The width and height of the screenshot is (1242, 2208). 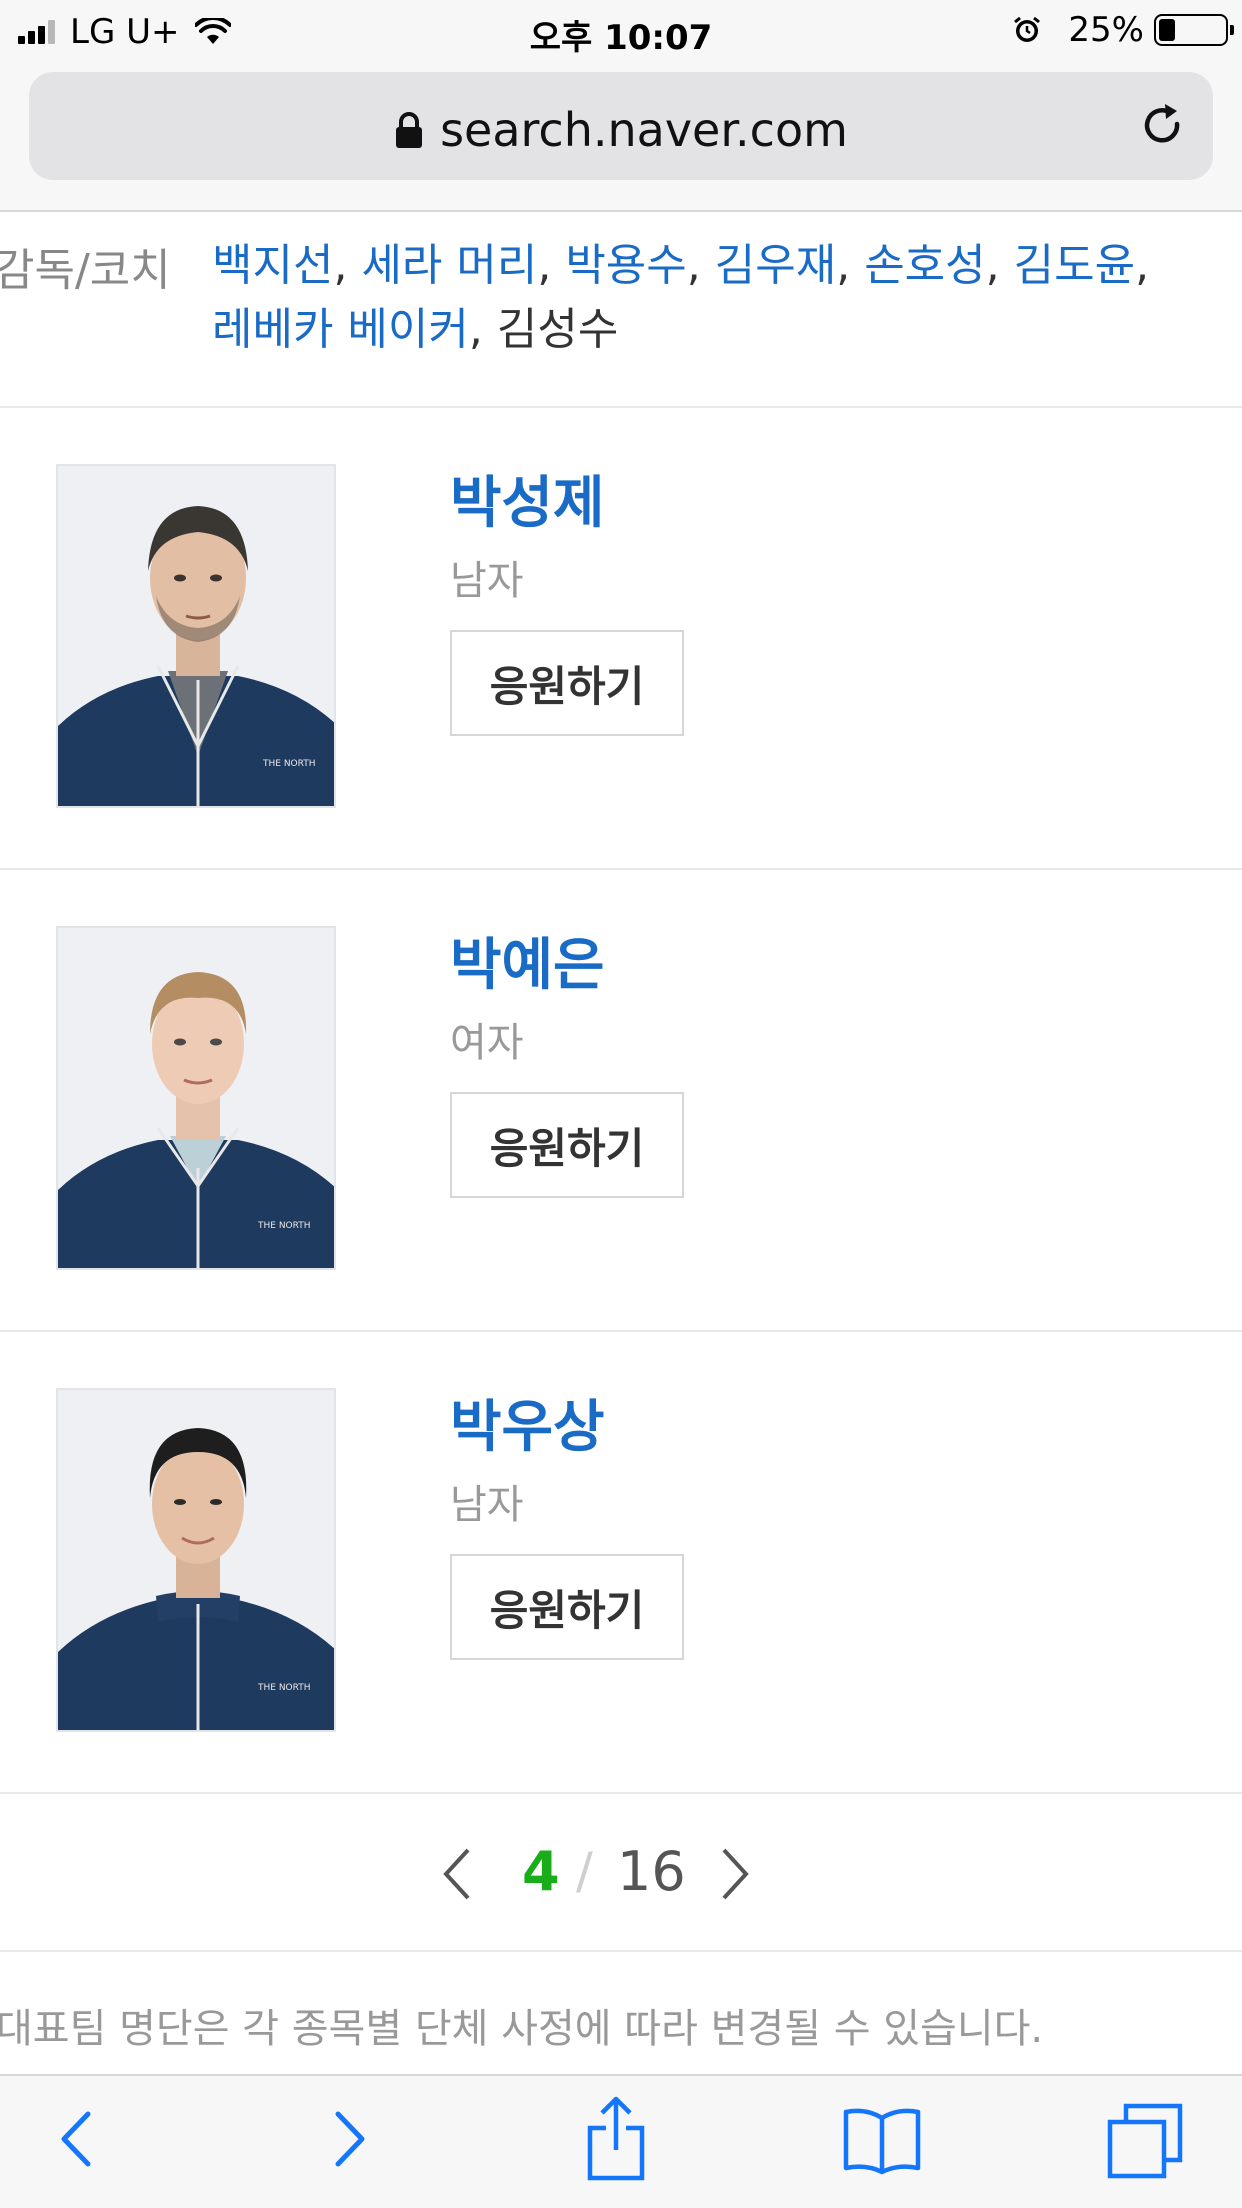 What do you see at coordinates (527, 498) in the screenshot?
I see `player-name-link: 박성제` at bounding box center [527, 498].